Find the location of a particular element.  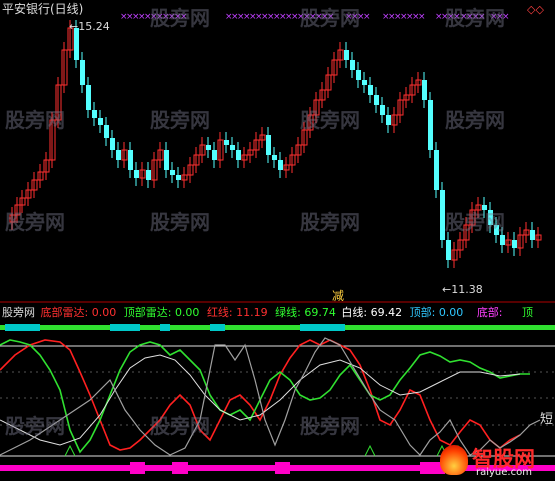

short-mark: 短 is located at coordinates (547, 419).